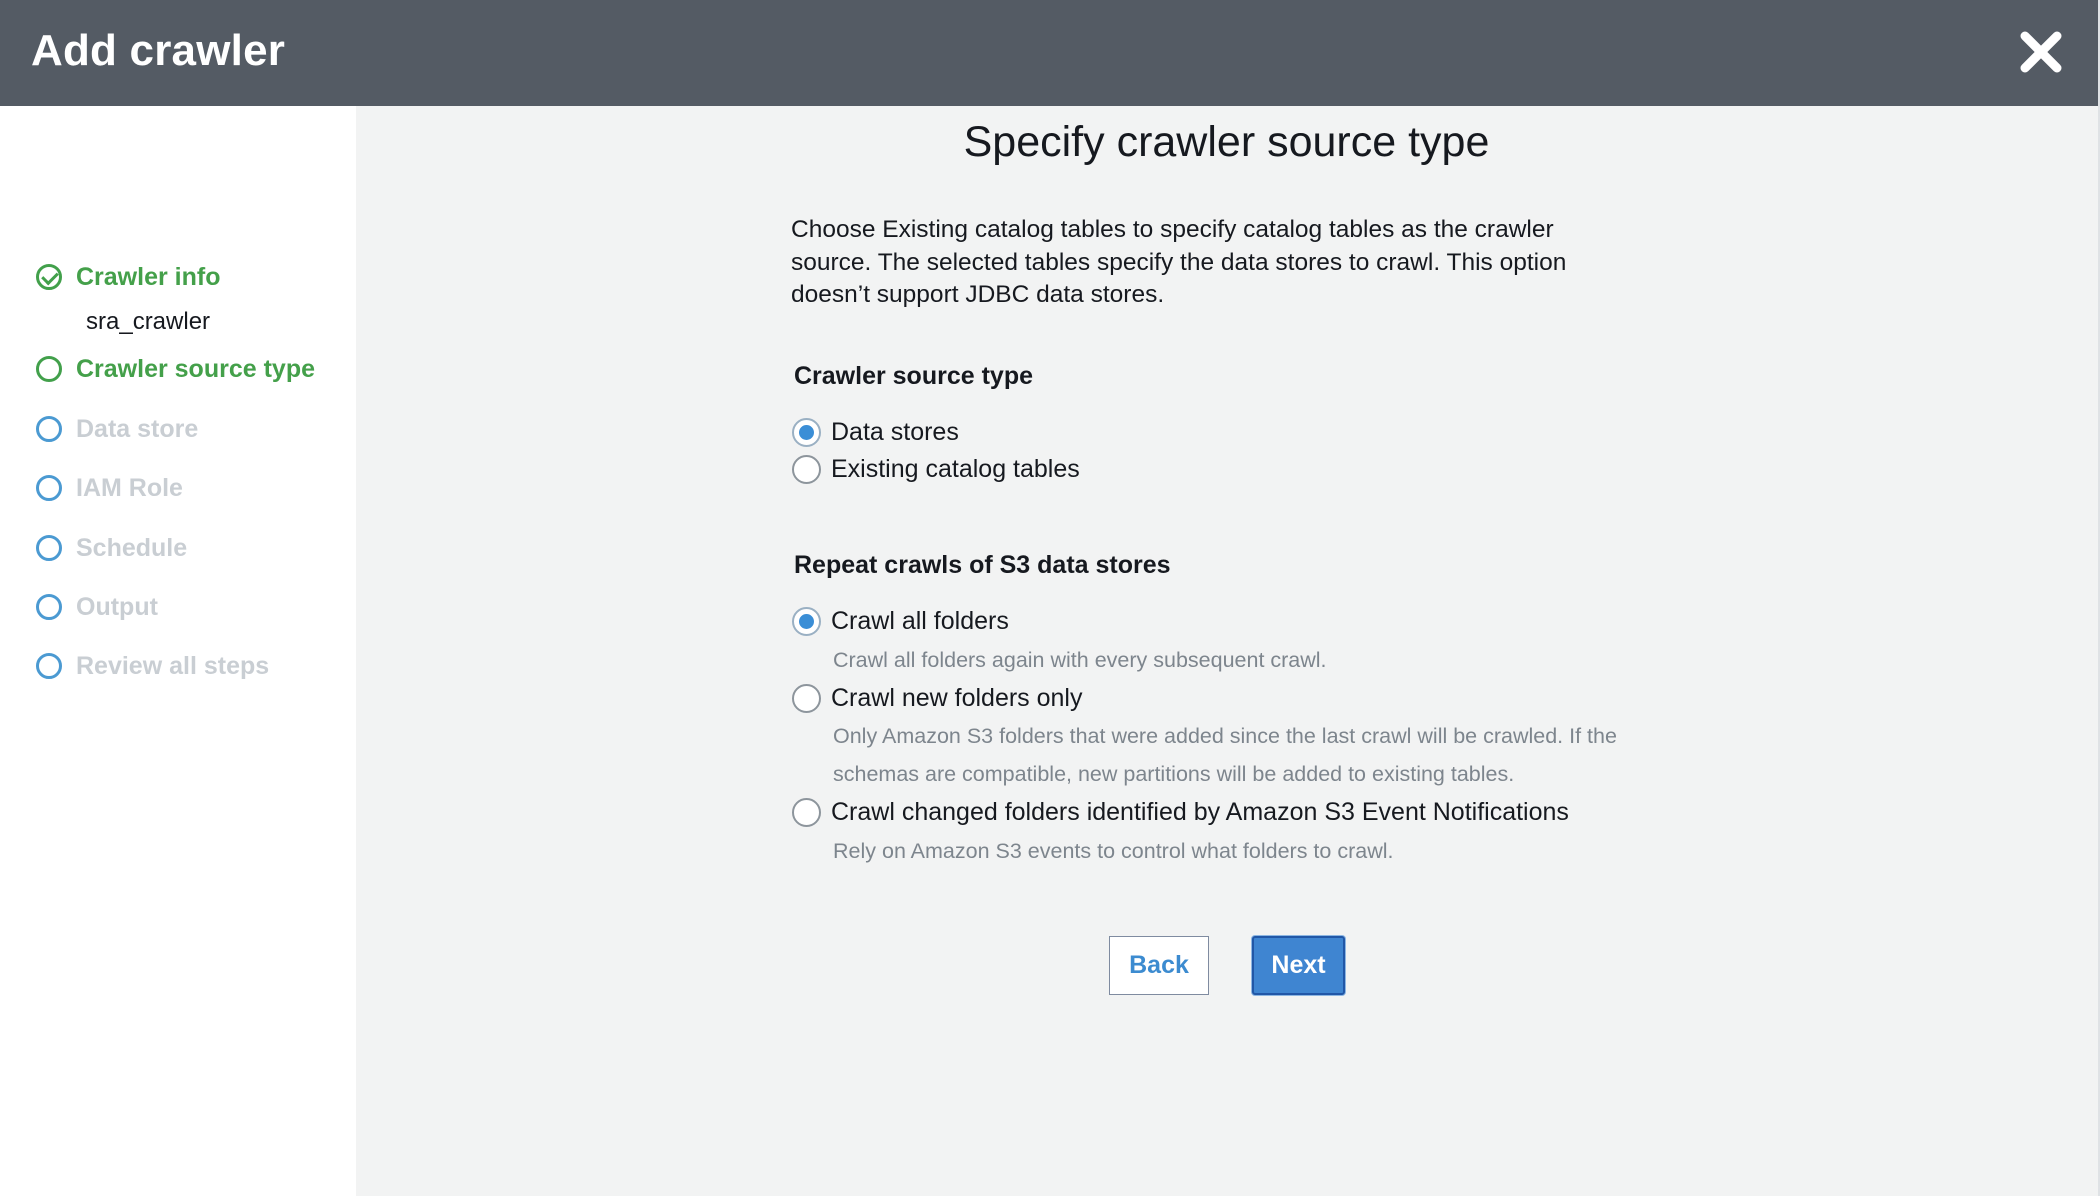 This screenshot has height=1196, width=2100. Describe the element at coordinates (1049, 53) in the screenshot. I see `wizard-header: Add crawler` at that location.